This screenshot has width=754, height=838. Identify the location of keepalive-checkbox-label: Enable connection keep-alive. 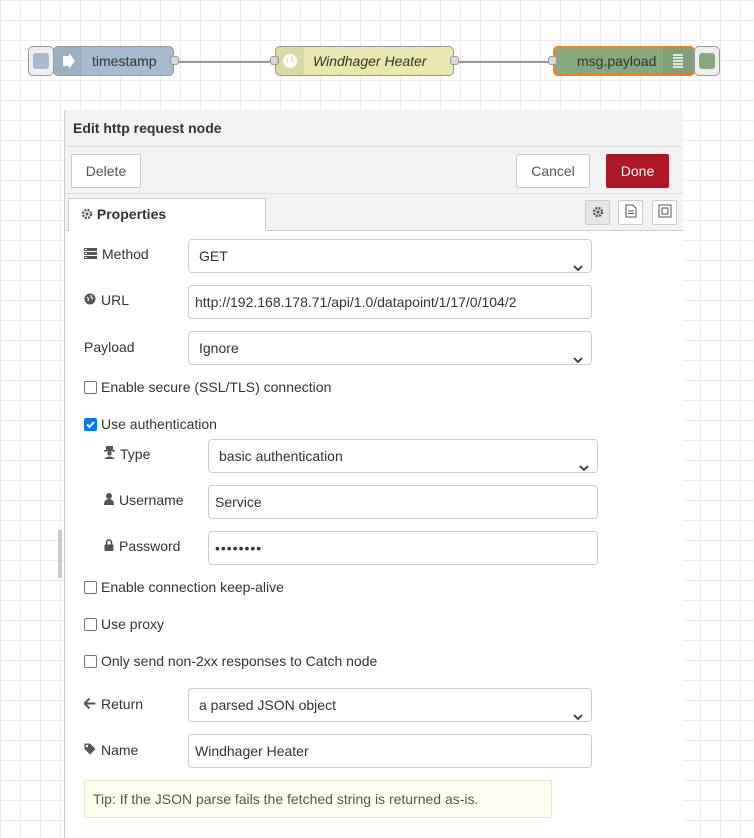
(192, 587).